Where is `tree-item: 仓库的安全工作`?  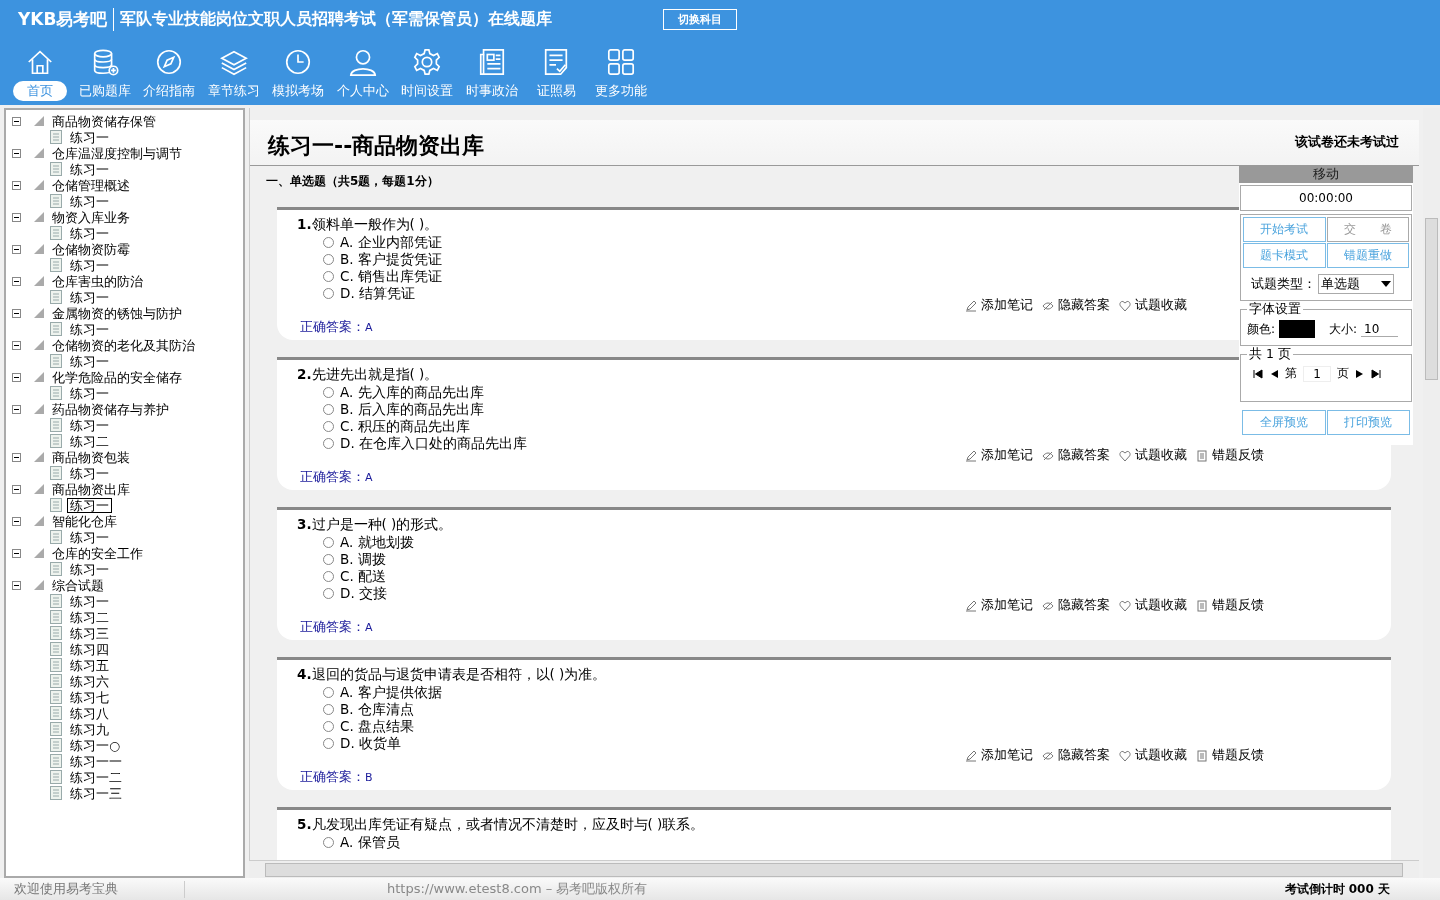
tree-item: 仓库的安全工作 is located at coordinates (97, 553).